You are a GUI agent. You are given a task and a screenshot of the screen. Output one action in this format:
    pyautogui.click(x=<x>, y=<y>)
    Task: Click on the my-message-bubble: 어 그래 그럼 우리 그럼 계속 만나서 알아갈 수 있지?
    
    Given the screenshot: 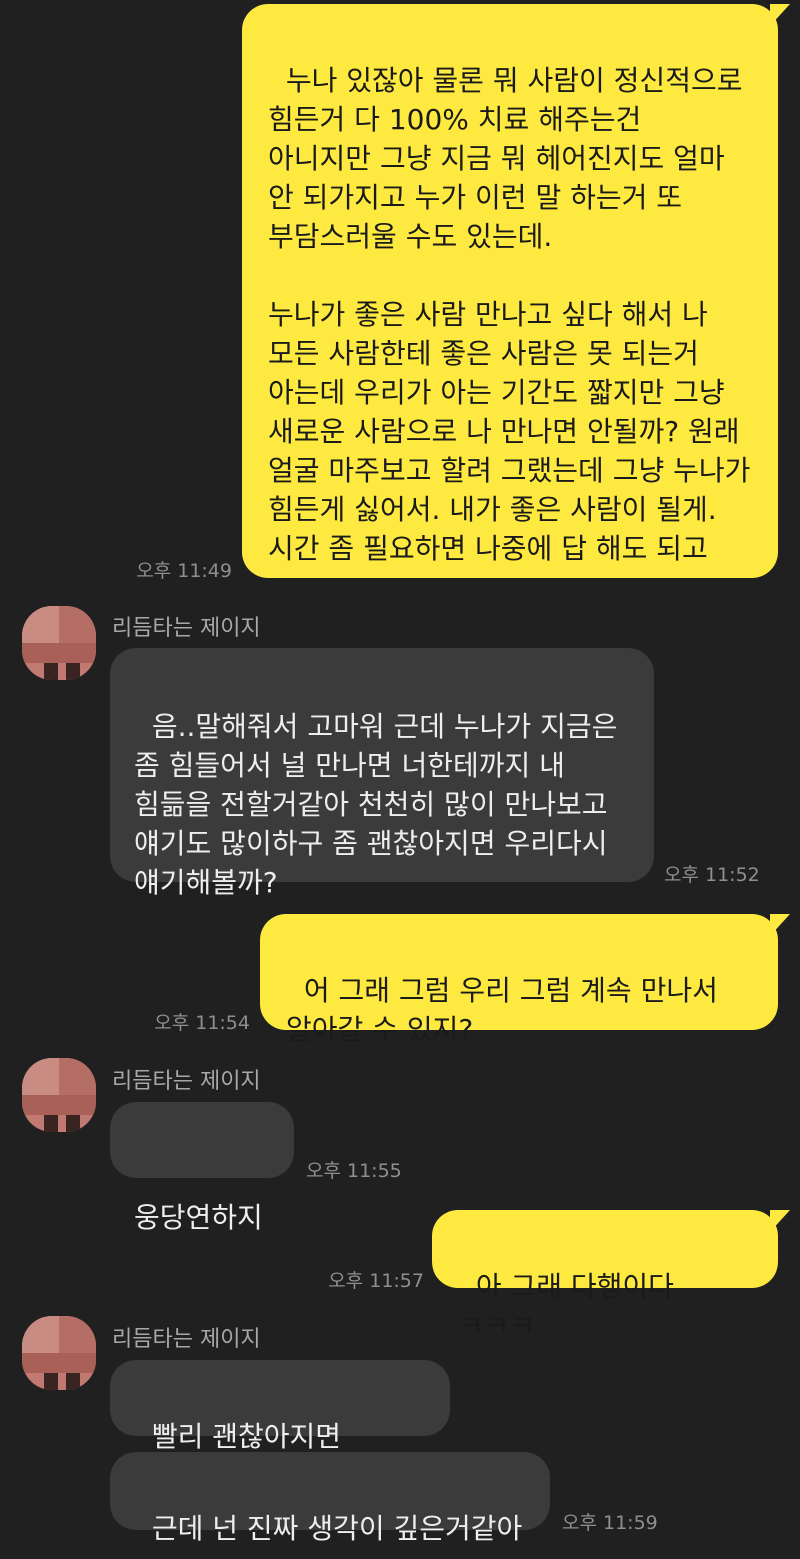 What is the action you would take?
    pyautogui.click(x=525, y=980)
    